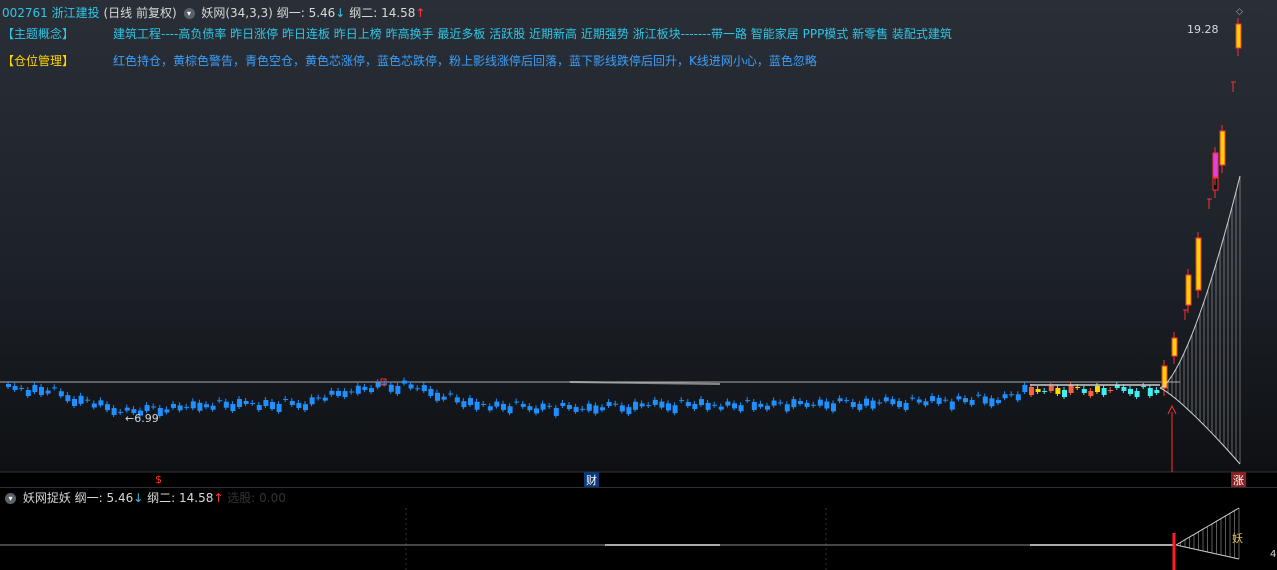 The height and width of the screenshot is (570, 1277). Describe the element at coordinates (38, 61) in the screenshot. I see `position-label: 【仓位管理】` at that location.